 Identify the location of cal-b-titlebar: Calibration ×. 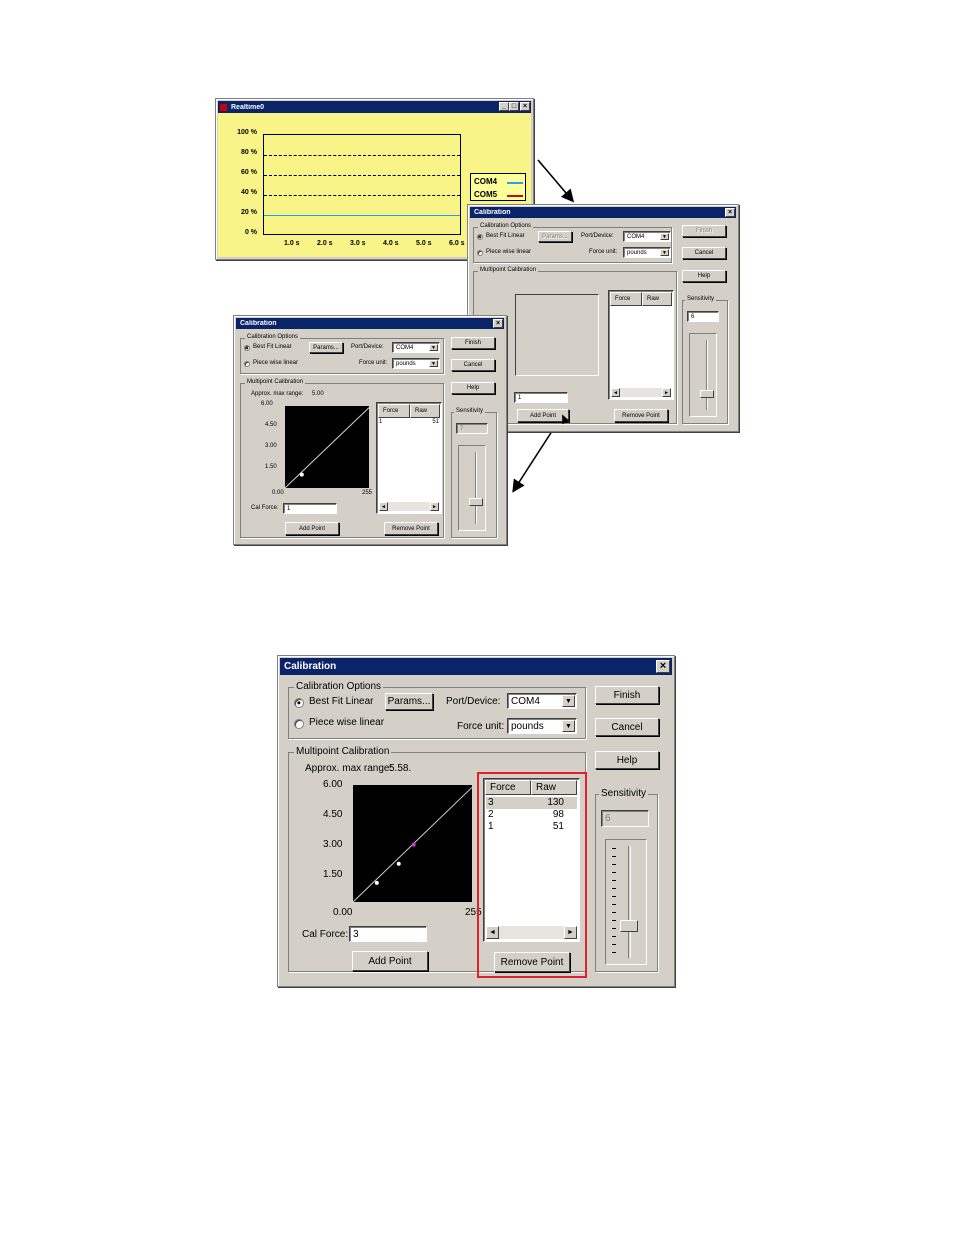
(370, 323).